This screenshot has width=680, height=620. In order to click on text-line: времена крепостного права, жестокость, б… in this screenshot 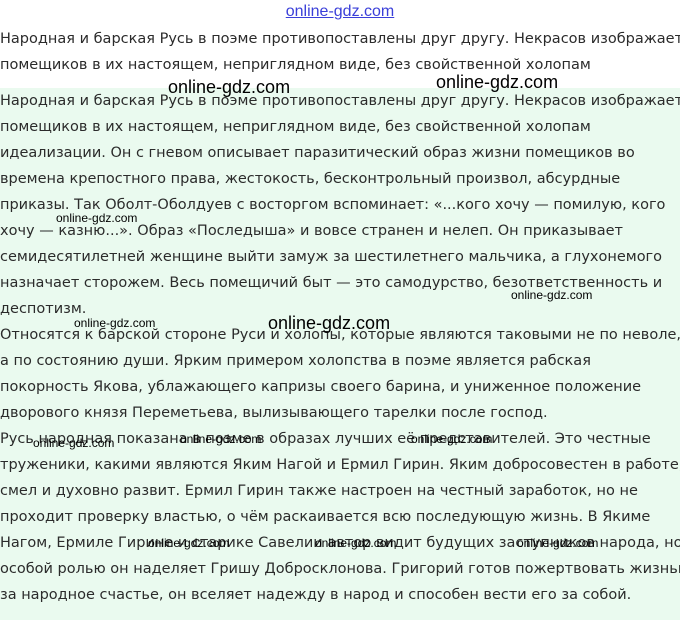, I will do `click(310, 179)`.